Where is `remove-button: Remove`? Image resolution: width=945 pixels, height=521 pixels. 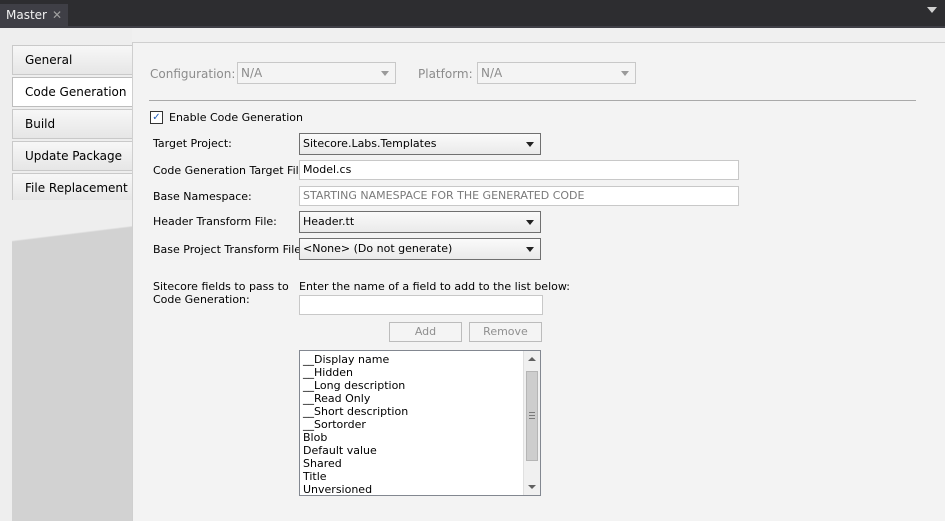 remove-button: Remove is located at coordinates (505, 332).